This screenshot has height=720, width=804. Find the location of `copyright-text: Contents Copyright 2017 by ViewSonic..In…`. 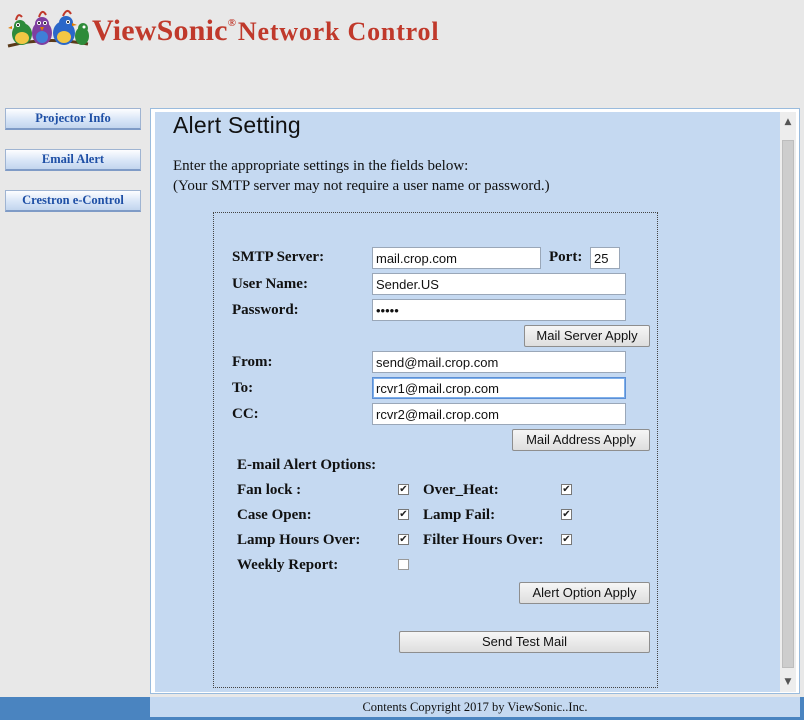

copyright-text: Contents Copyright 2017 by ViewSonic..In… is located at coordinates (475, 707).